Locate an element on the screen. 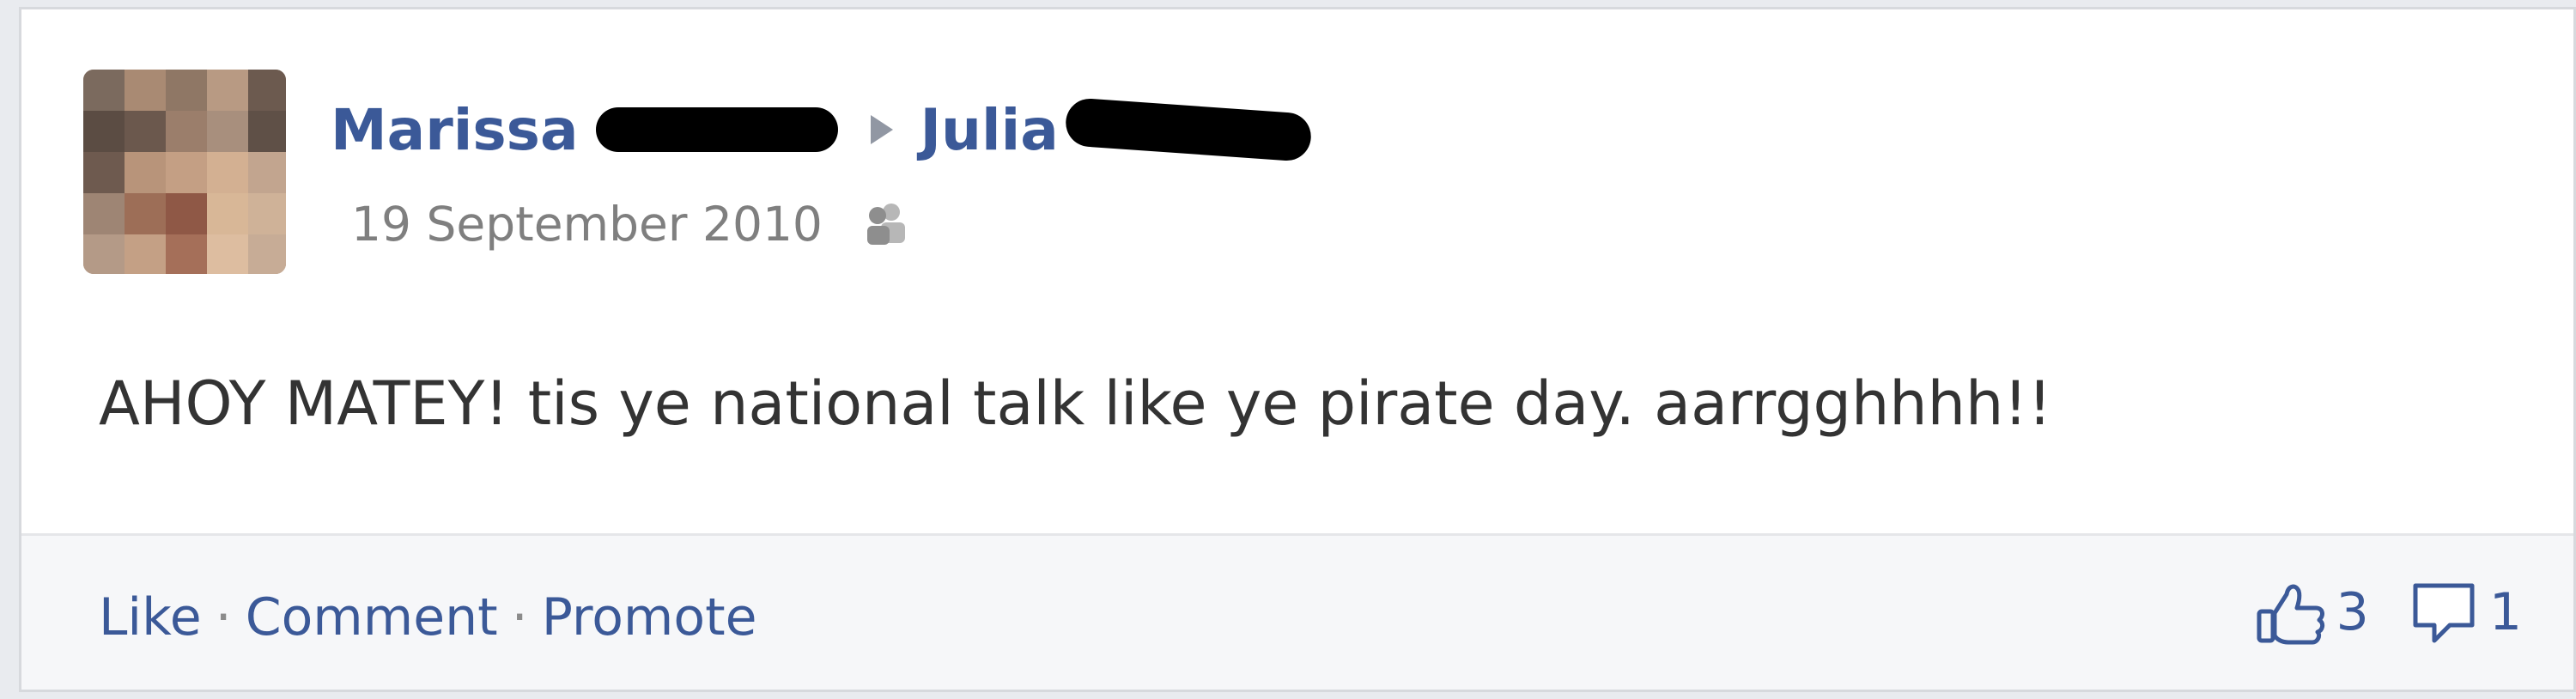 This screenshot has width=2576, height=699. story-metadata: 19 September 2010 is located at coordinates (631, 224).